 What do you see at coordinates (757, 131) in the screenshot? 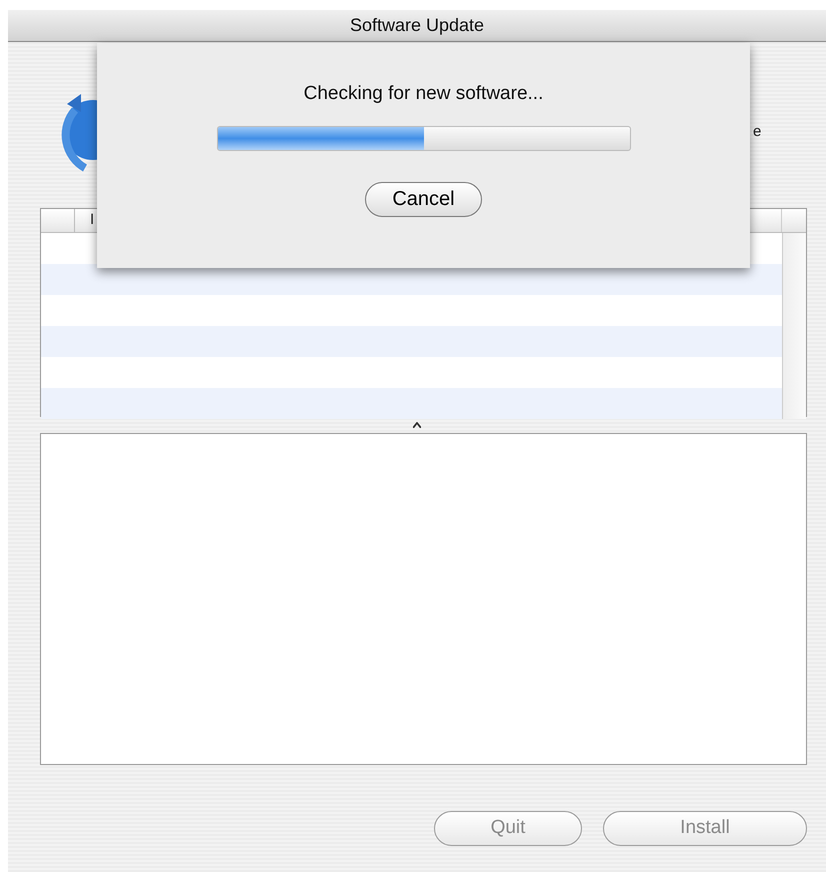
I see `description-fragment: e` at bounding box center [757, 131].